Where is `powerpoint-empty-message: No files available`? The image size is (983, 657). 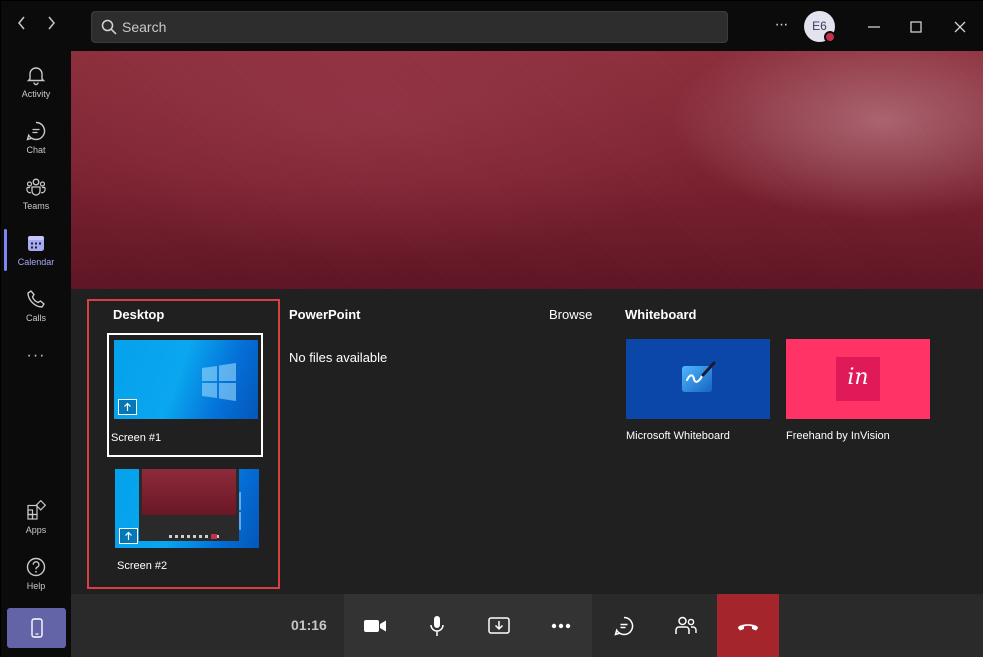 powerpoint-empty-message: No files available is located at coordinates (338, 357).